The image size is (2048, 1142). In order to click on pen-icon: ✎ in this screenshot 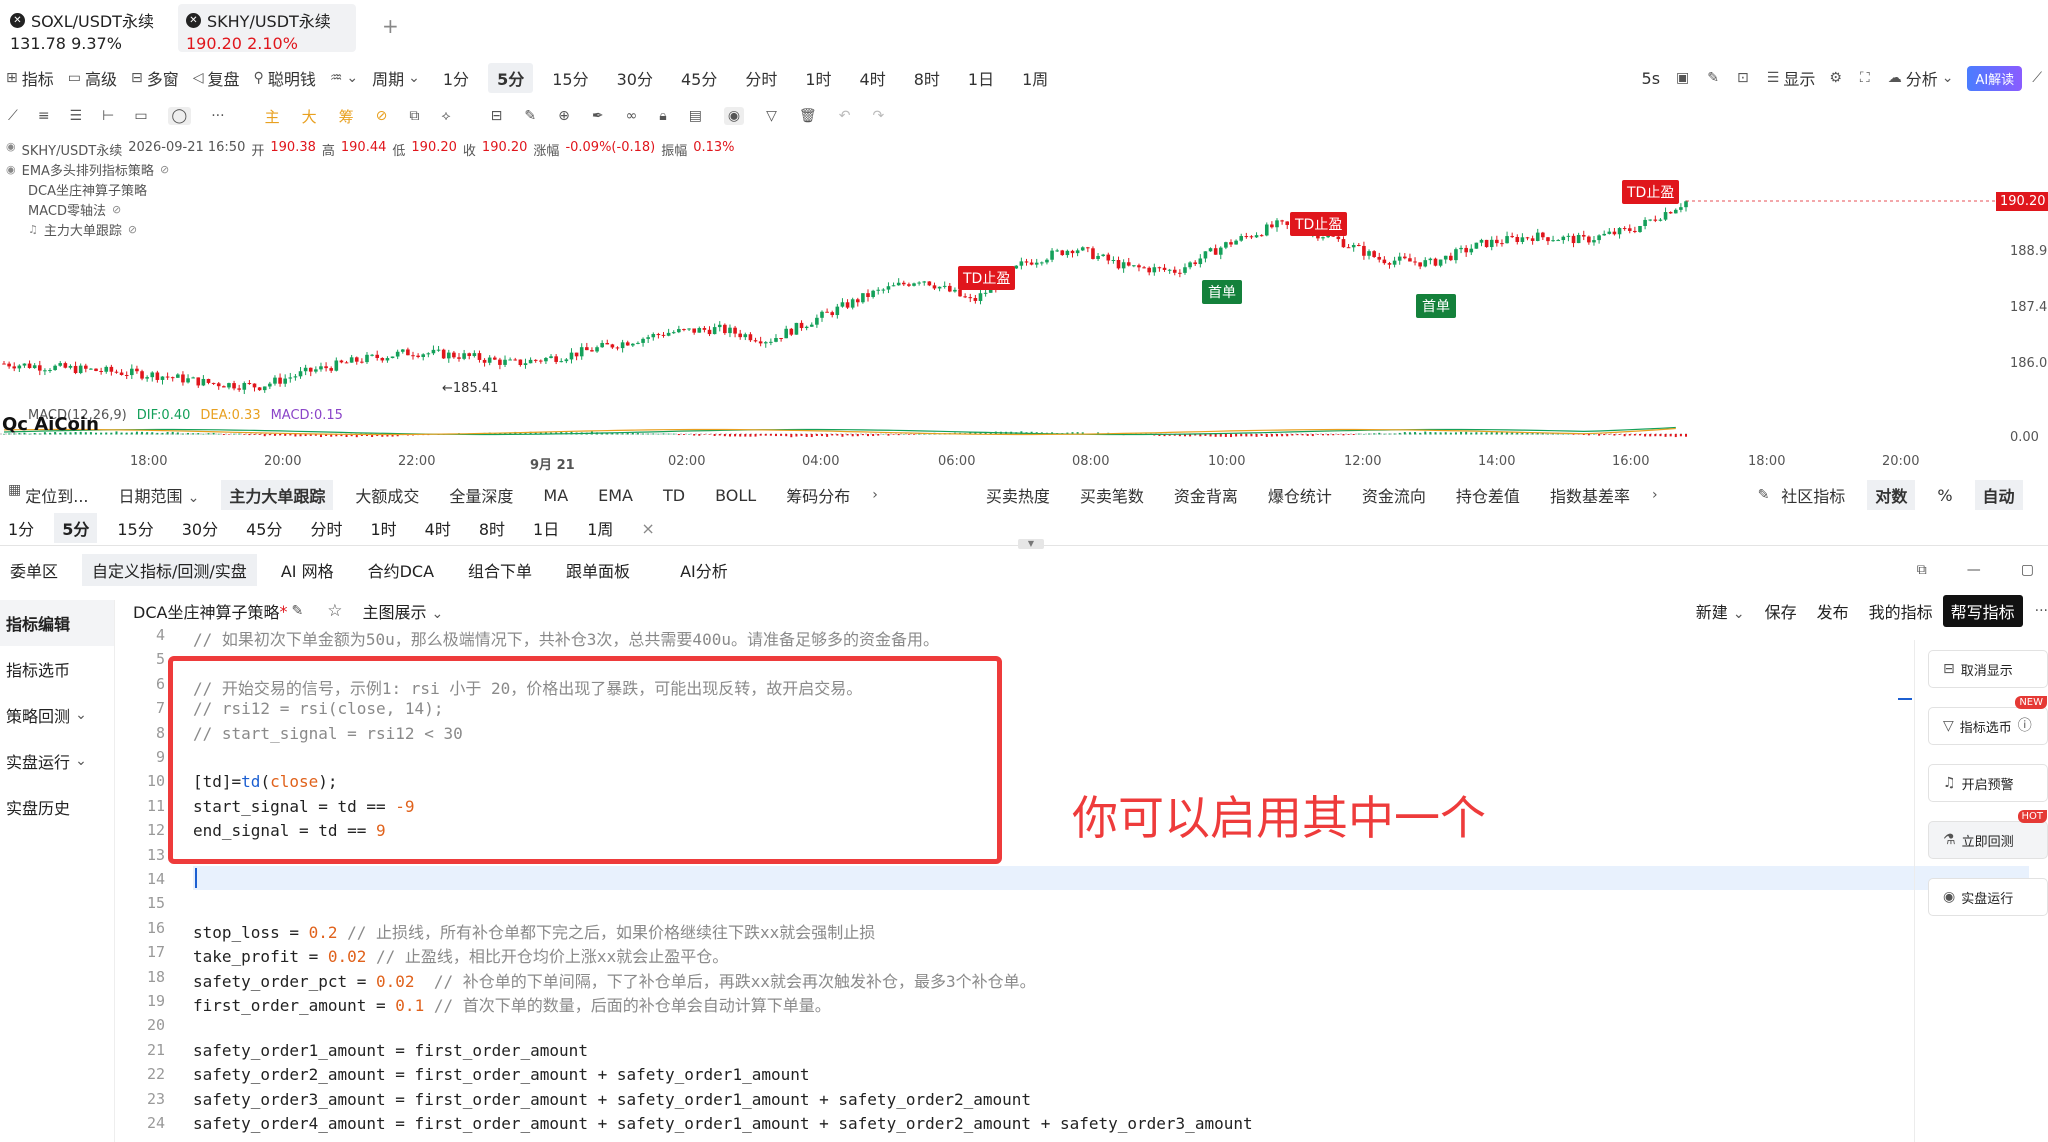, I will do `click(1713, 78)`.